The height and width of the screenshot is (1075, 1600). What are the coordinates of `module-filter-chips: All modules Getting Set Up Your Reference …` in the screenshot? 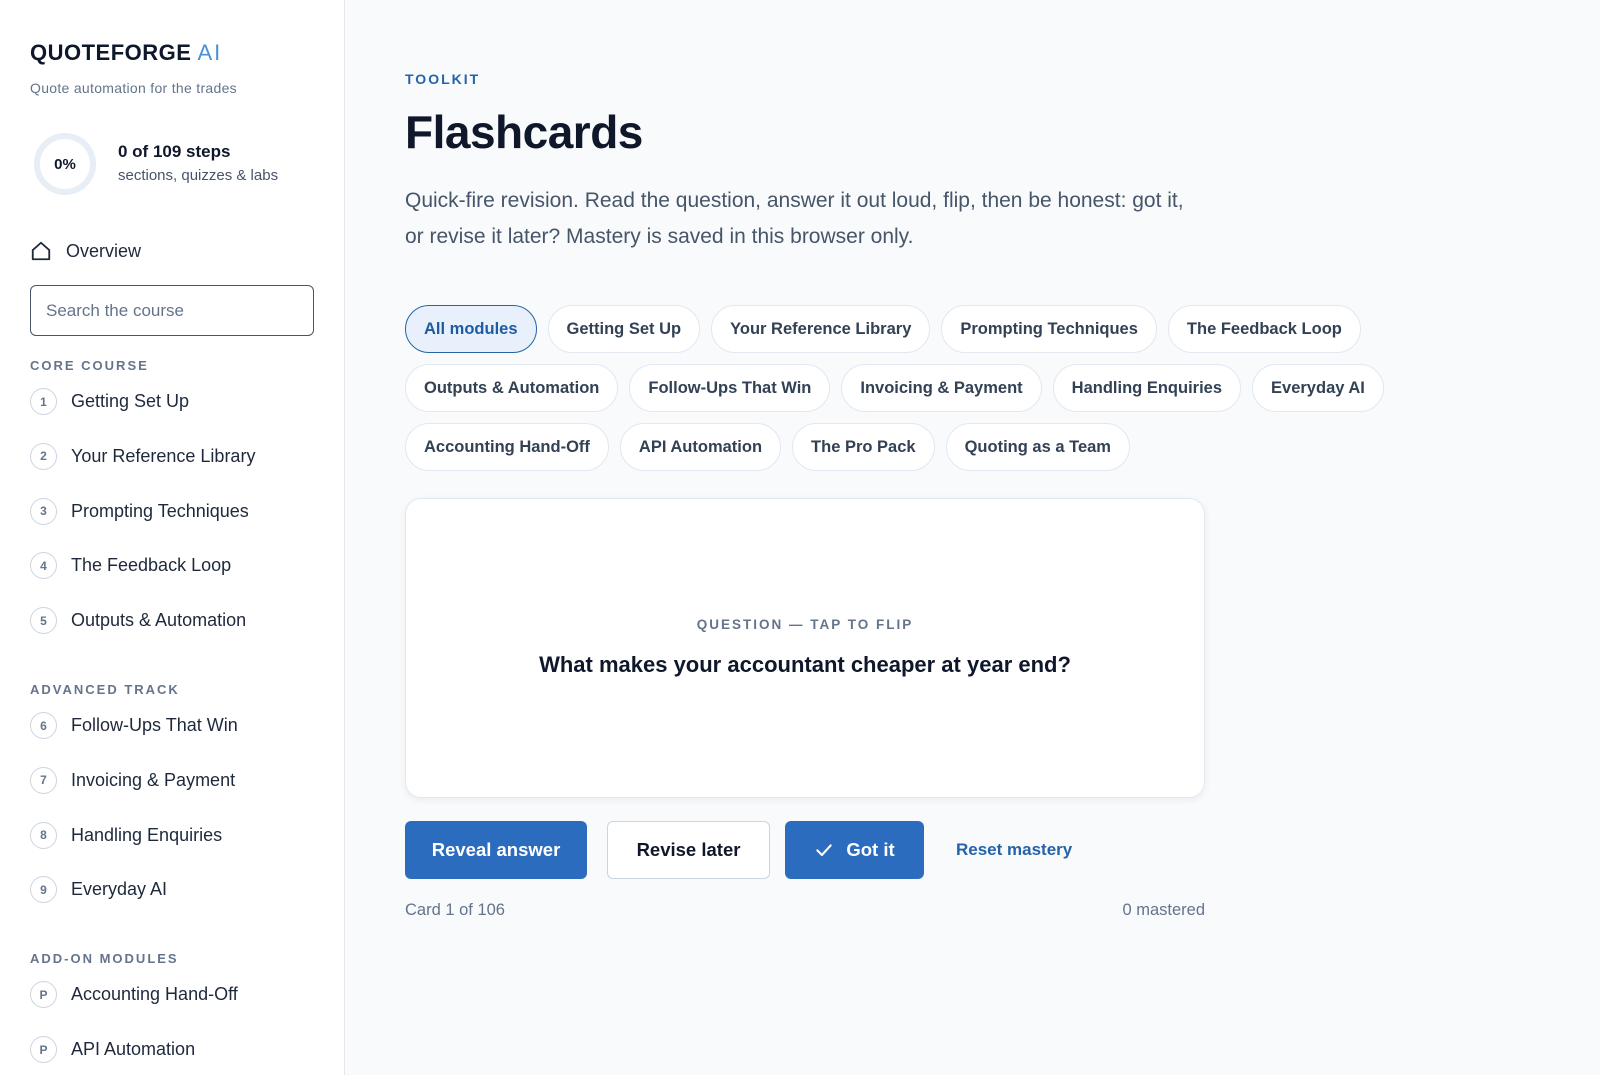 It's located at (905, 388).